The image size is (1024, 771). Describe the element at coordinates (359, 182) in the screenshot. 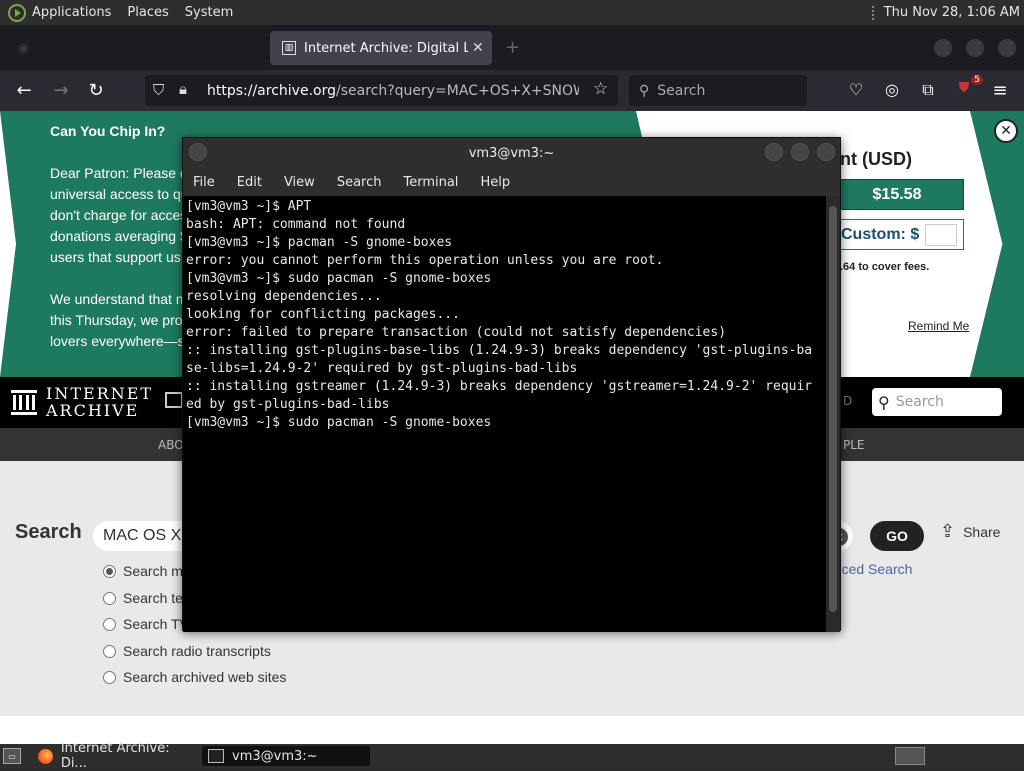

I see `menu-search: Search` at that location.